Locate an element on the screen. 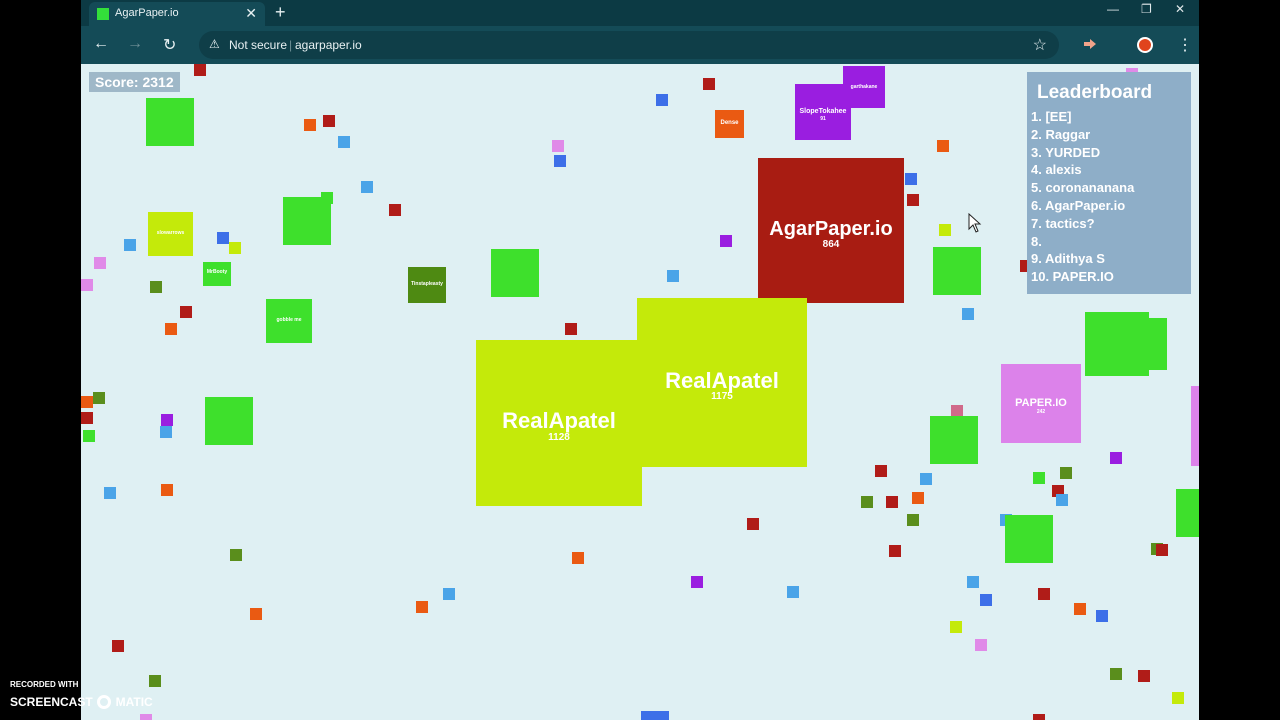  new-tab-button: + is located at coordinates (280, 12).